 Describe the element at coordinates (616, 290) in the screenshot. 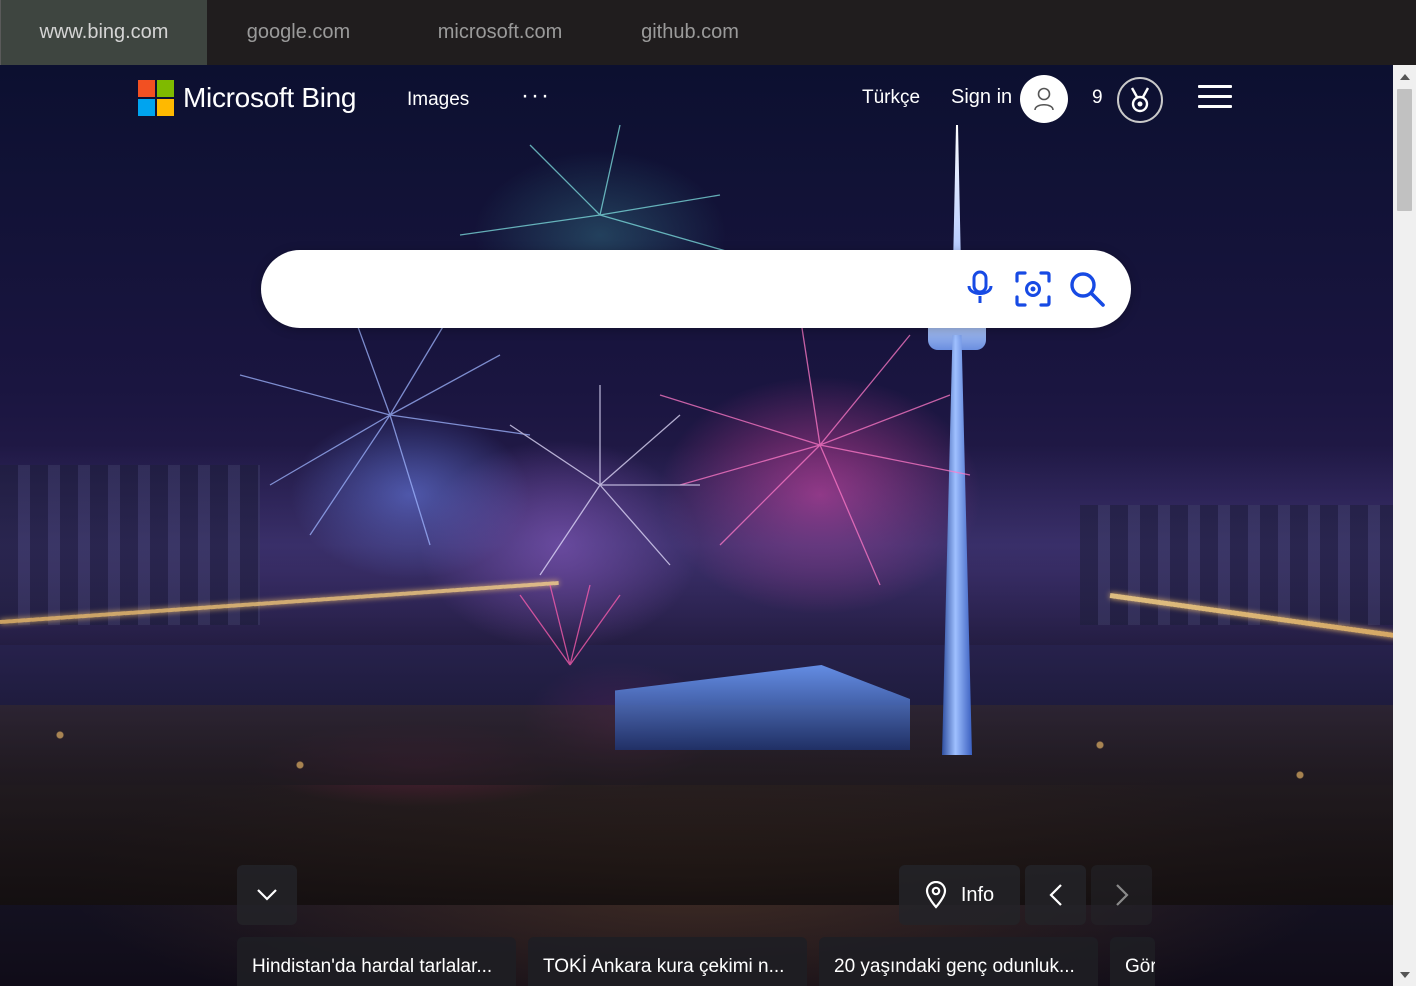

I see `search-input` at that location.